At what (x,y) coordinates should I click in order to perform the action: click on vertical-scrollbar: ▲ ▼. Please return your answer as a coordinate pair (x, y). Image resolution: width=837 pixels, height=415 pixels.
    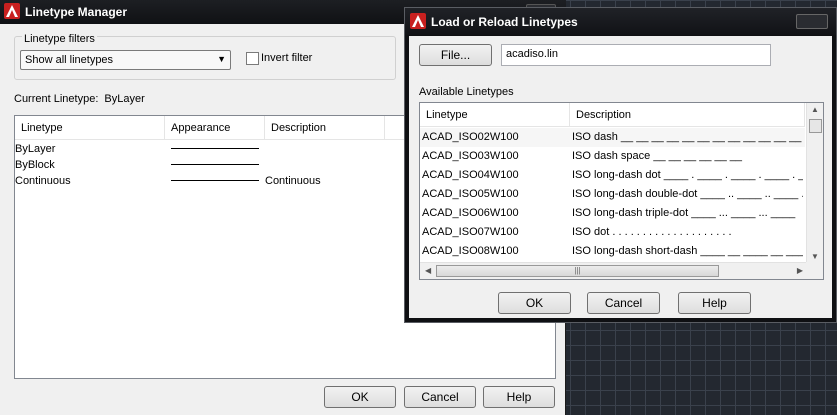
    Looking at the image, I should click on (814, 183).